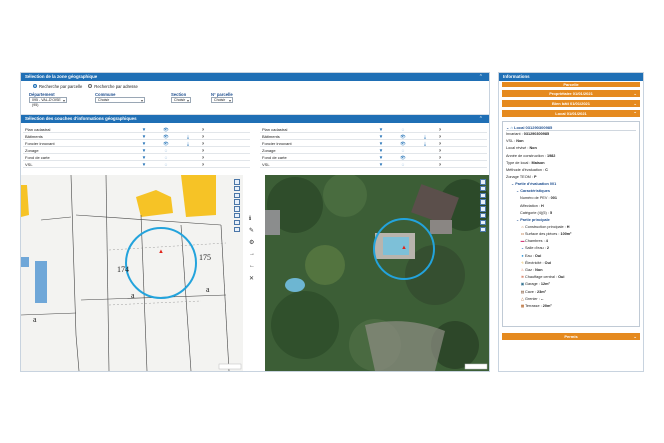 The height and width of the screenshot is (443, 664). What do you see at coordinates (571, 191) in the screenshot?
I see `characteristics-header: ⌄ Caractéristiques` at bounding box center [571, 191].